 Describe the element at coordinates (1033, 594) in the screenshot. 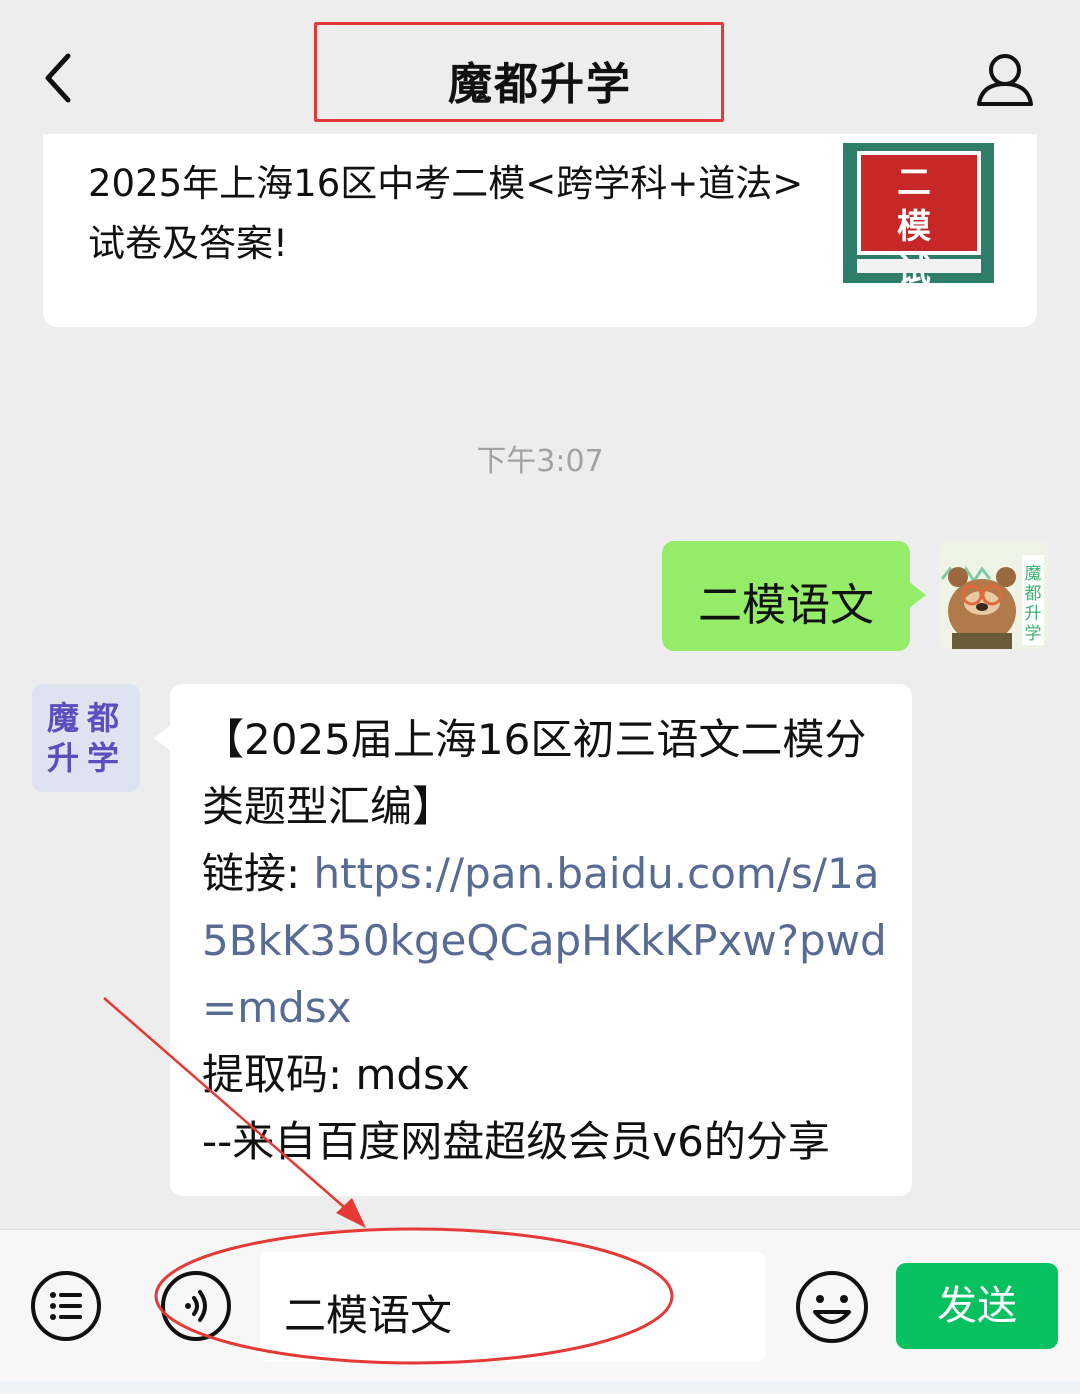

I see `svg-text: 都` at that location.